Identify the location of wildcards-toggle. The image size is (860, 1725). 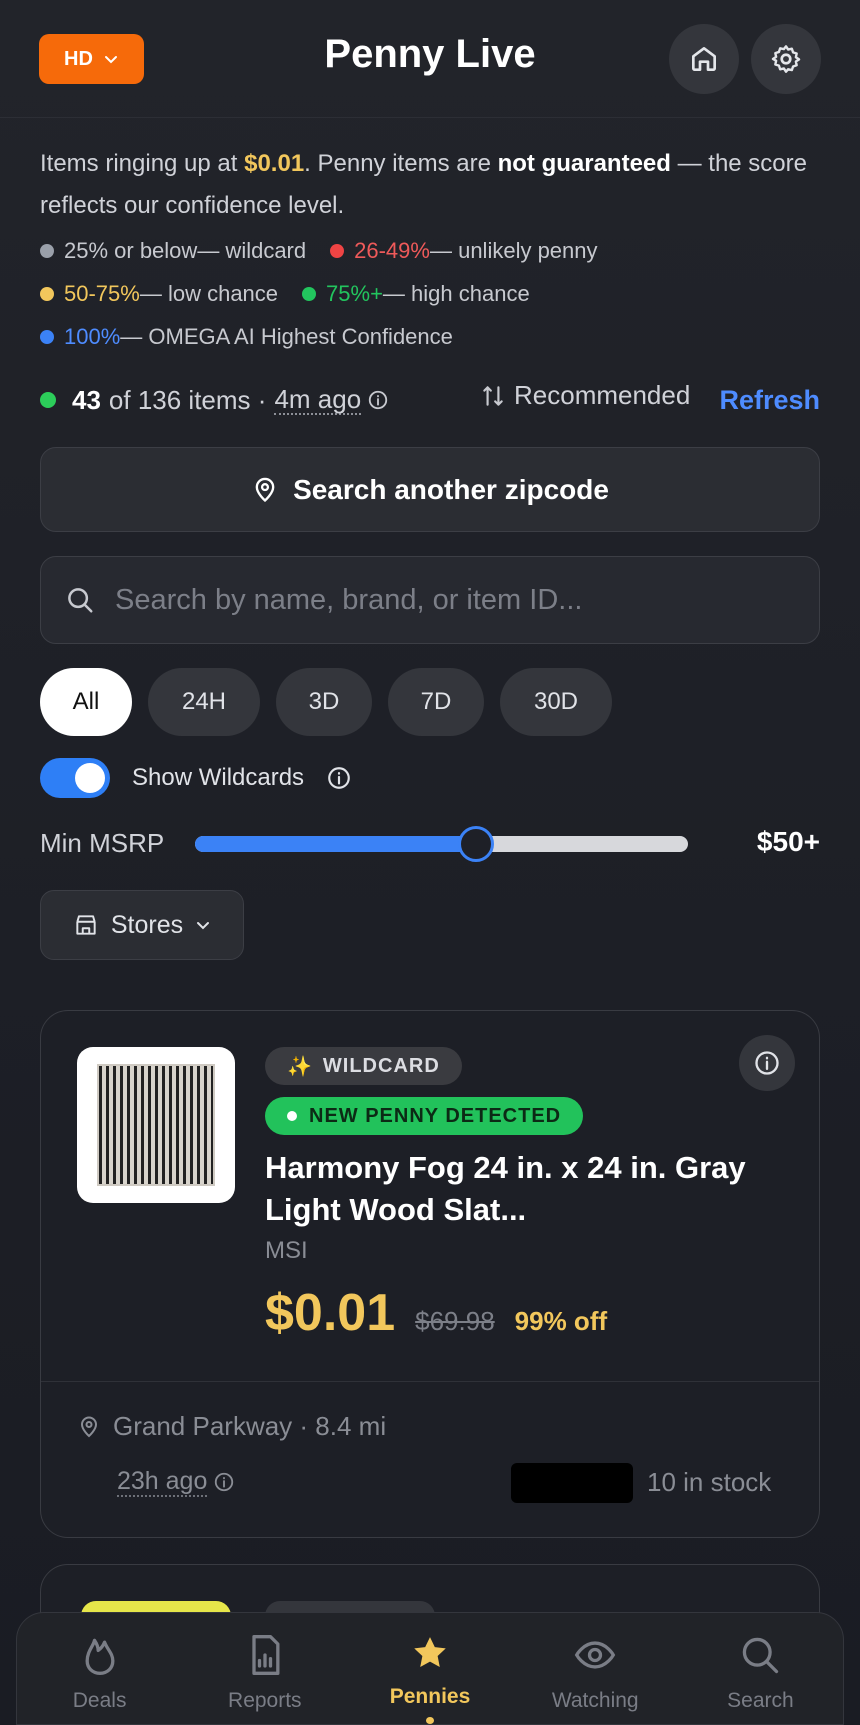
(75, 778).